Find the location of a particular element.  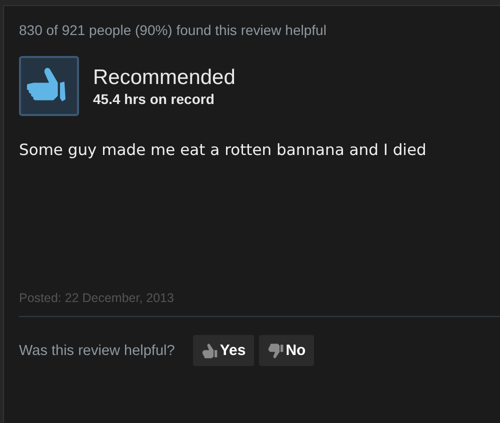

yes-button: Yes is located at coordinates (223, 350).